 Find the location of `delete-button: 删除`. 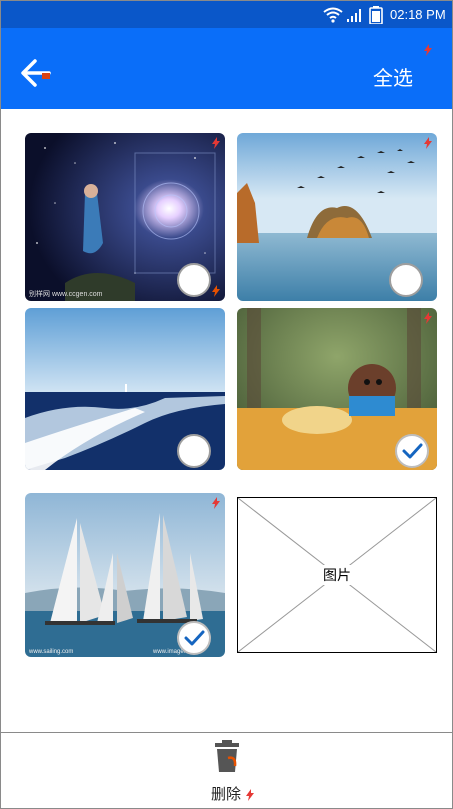

delete-button: 删除 is located at coordinates (227, 770).